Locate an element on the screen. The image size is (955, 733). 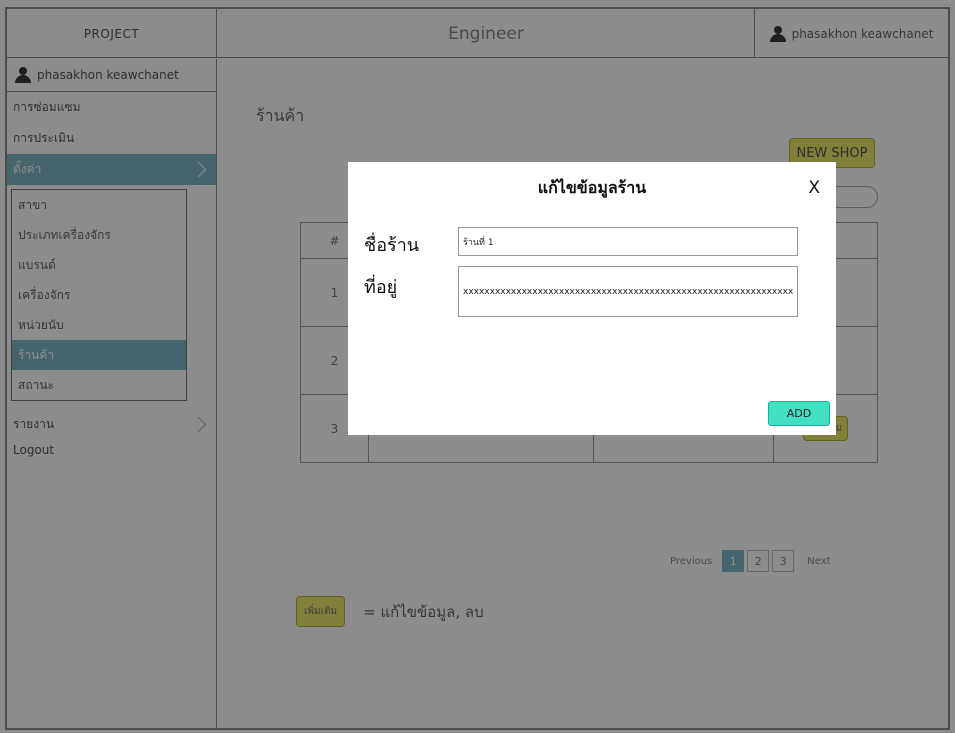
add-button: ADD is located at coordinates (799, 413).